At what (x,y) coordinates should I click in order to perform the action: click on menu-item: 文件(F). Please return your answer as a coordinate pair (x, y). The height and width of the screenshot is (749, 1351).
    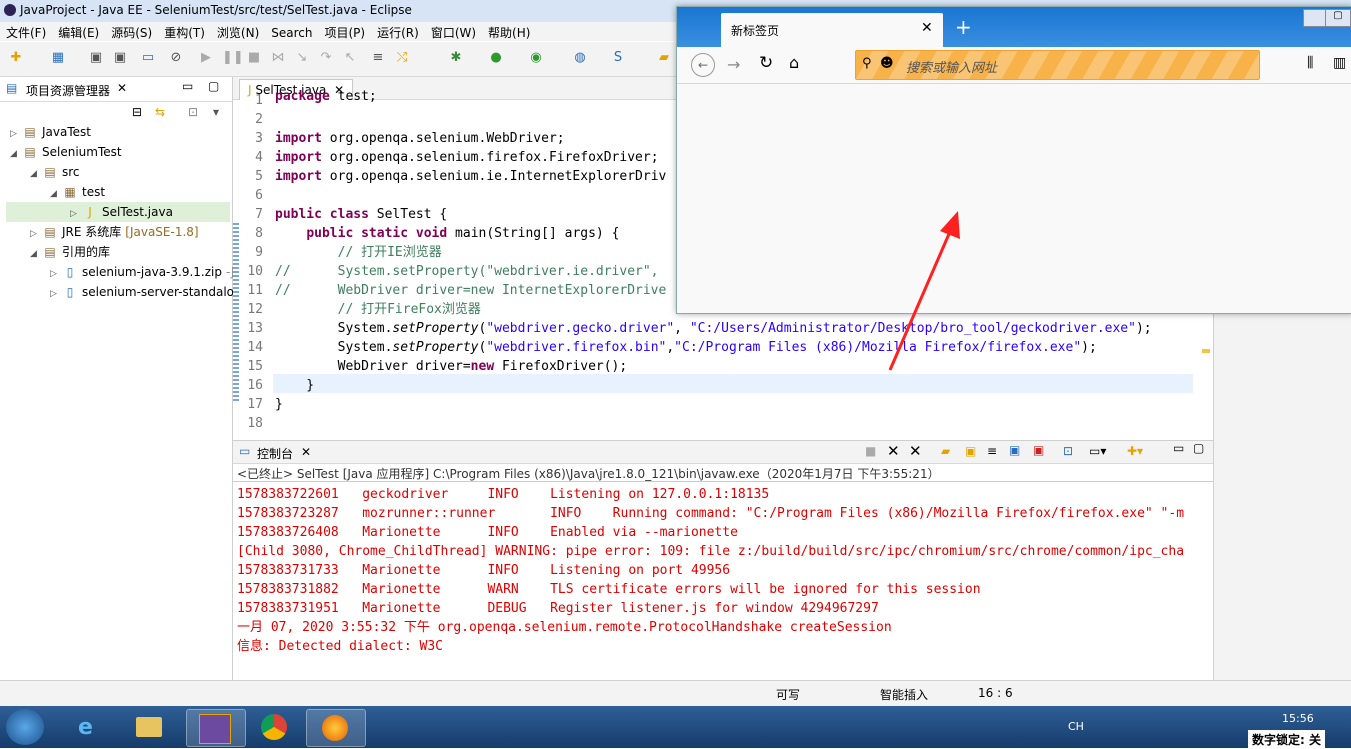
    Looking at the image, I should click on (26, 32).